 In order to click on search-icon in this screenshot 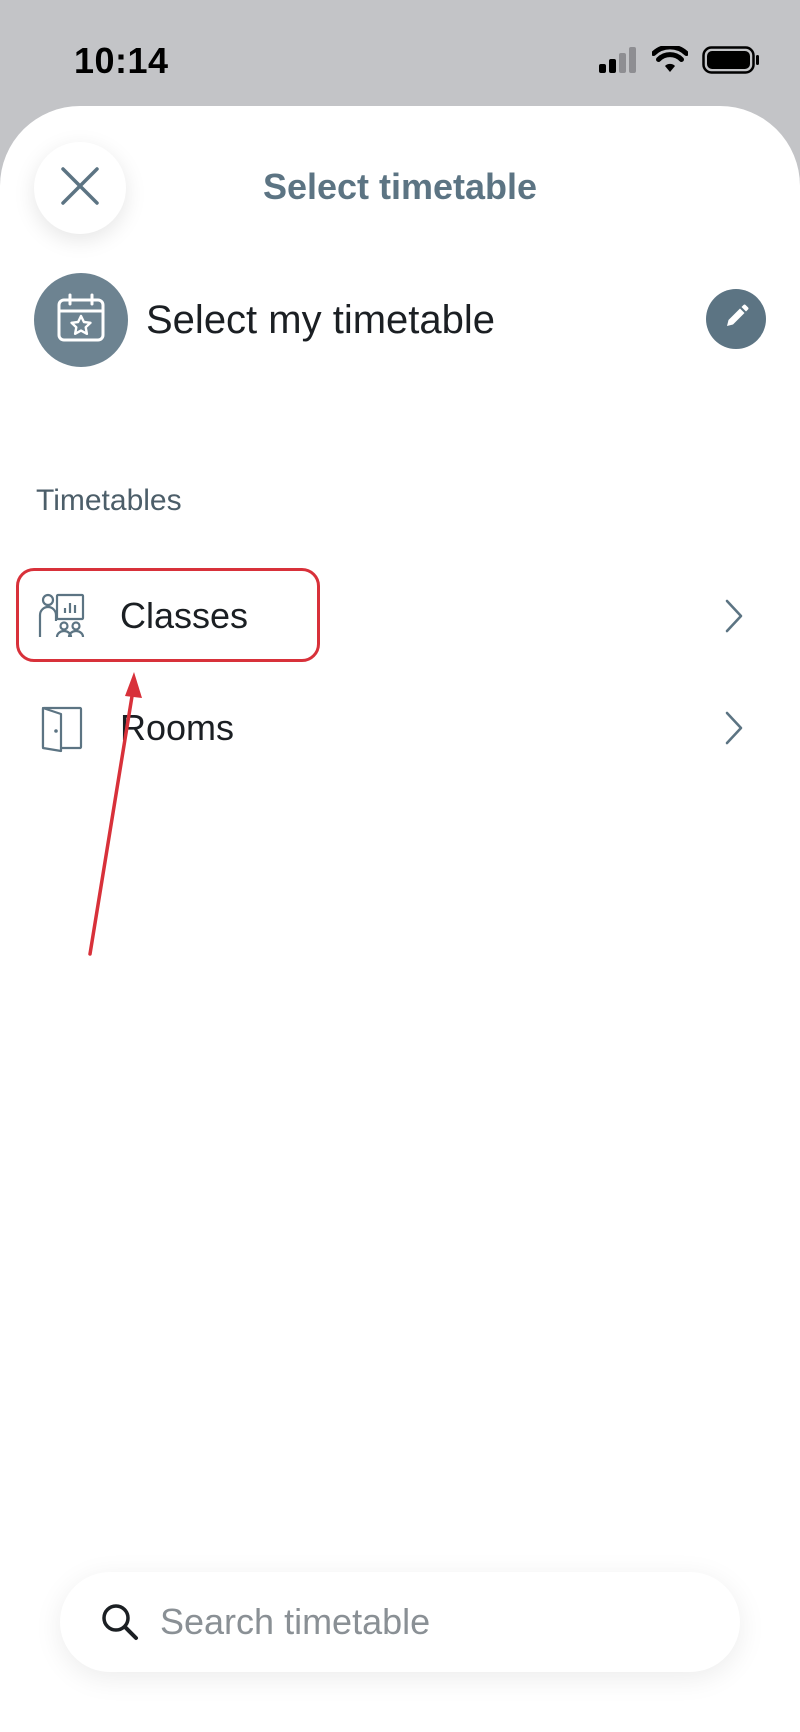, I will do `click(120, 1622)`.